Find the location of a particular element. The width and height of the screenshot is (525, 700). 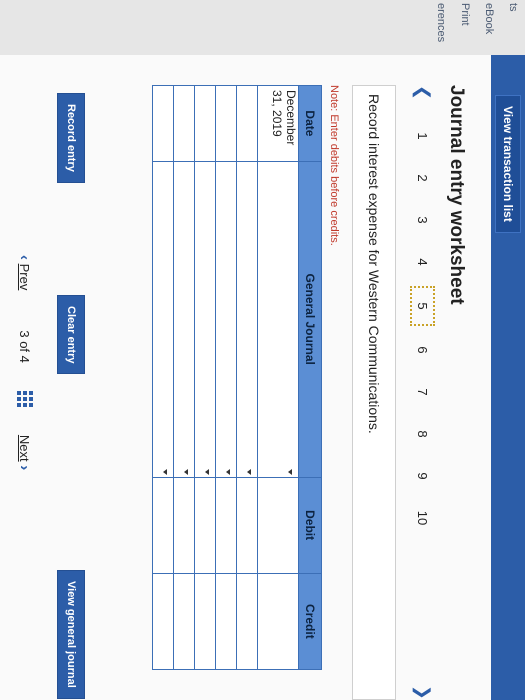

sidebar: ts eBook Print erences is located at coordinates (262, 28).